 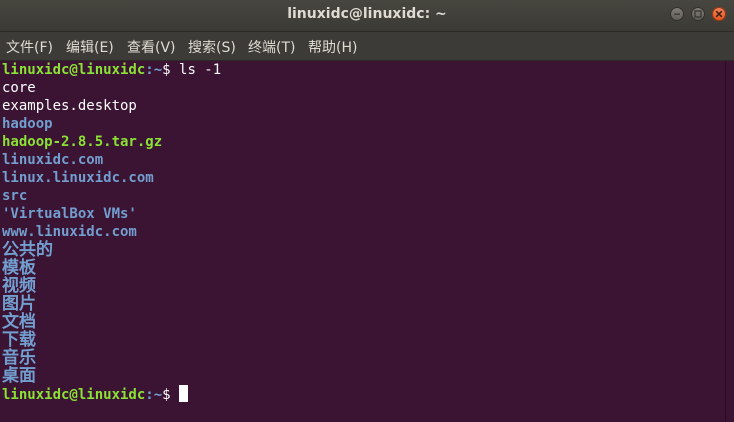 I want to click on menu-view: 查看(V), so click(x=151, y=47).